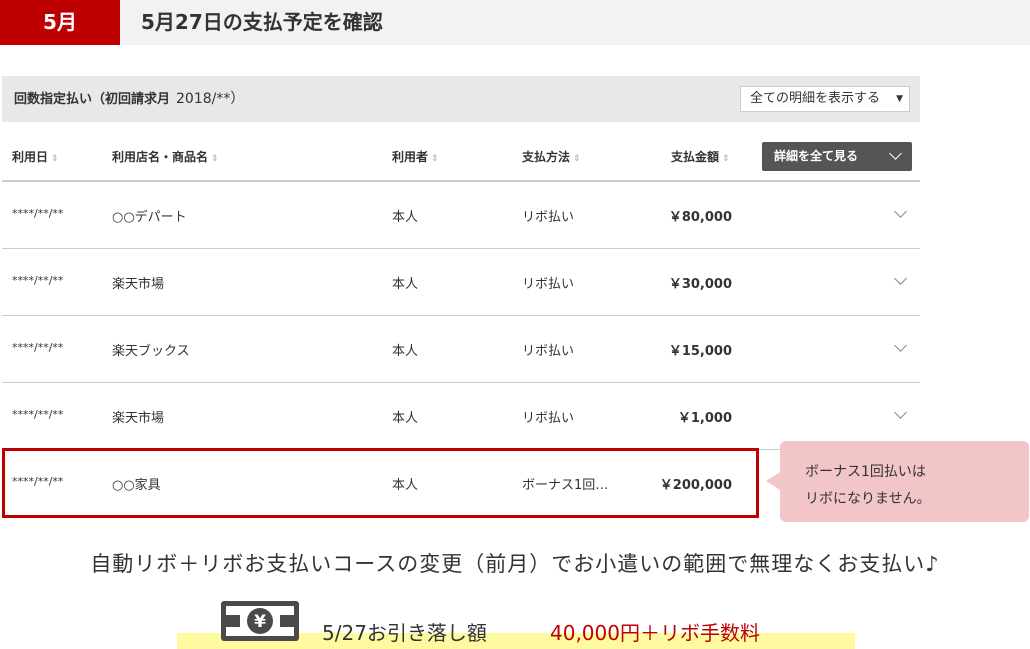  I want to click on filter-select-value: 全ての明細を表示する, so click(815, 98).